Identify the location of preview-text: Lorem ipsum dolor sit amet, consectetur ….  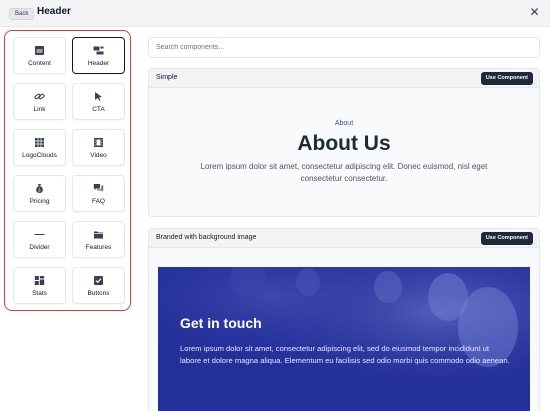
(344, 172).